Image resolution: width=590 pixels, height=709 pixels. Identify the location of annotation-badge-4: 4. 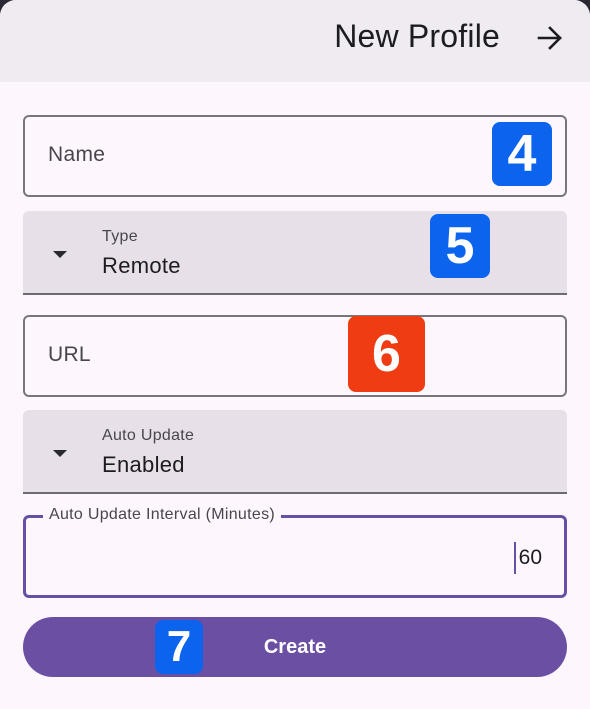
(522, 154).